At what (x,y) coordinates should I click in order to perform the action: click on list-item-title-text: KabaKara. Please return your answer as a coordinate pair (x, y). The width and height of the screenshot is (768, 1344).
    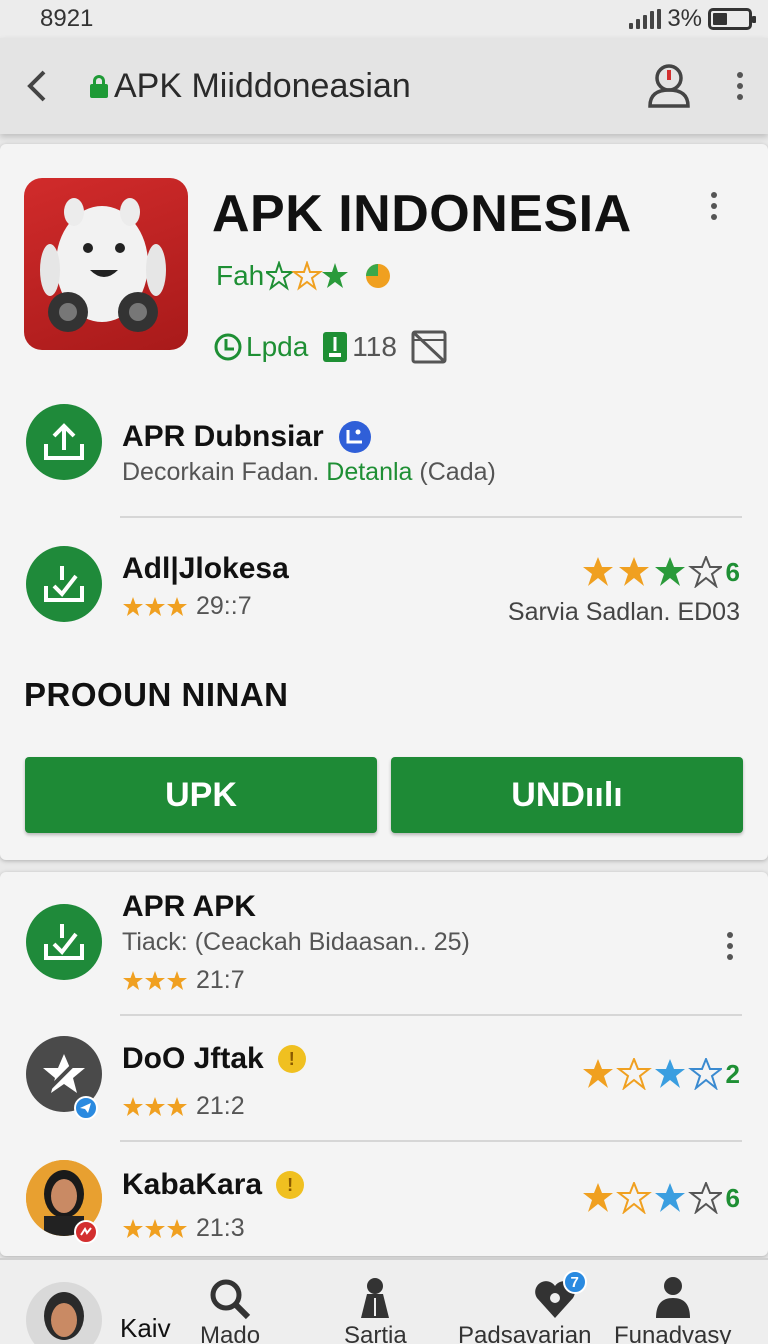
    Looking at the image, I should click on (192, 1184).